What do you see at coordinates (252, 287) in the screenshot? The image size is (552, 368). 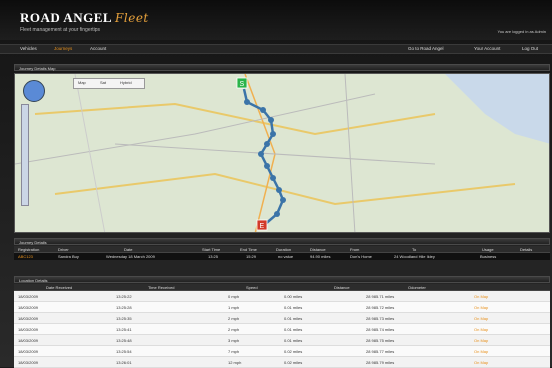 I see `col-speed: Speed` at bounding box center [252, 287].